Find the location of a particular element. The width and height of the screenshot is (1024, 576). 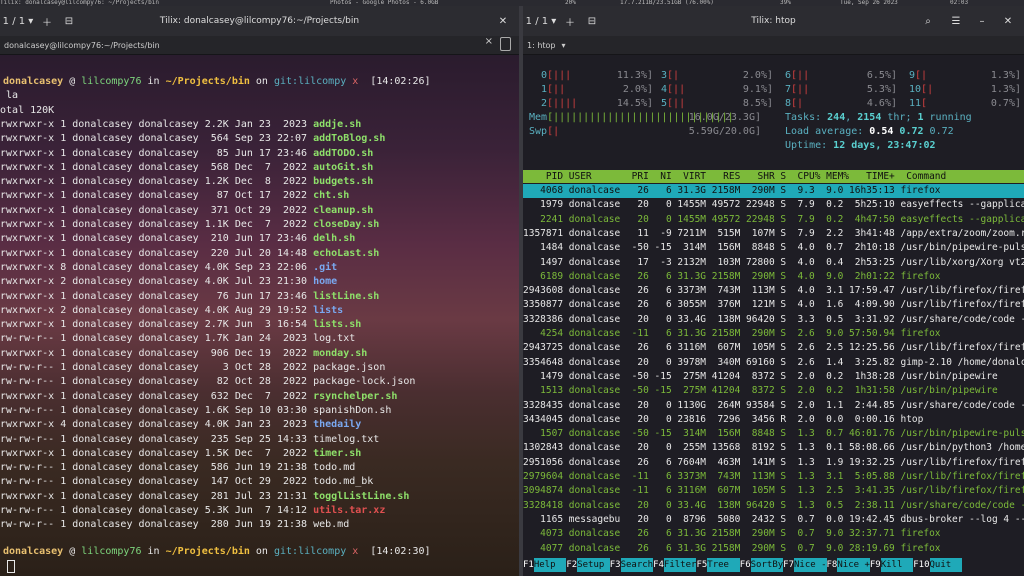

cpu-id: 10 is located at coordinates (915, 89).